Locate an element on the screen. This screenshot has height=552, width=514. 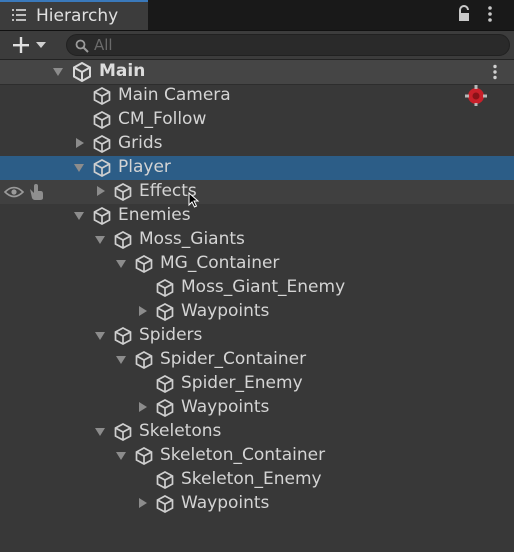
mouse-cursor-icon is located at coordinates (194, 200).